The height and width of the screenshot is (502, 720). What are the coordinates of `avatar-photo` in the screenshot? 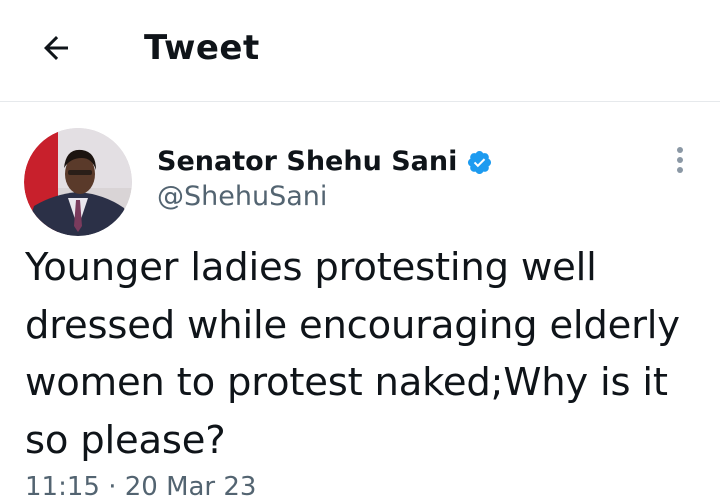 It's located at (78, 182).